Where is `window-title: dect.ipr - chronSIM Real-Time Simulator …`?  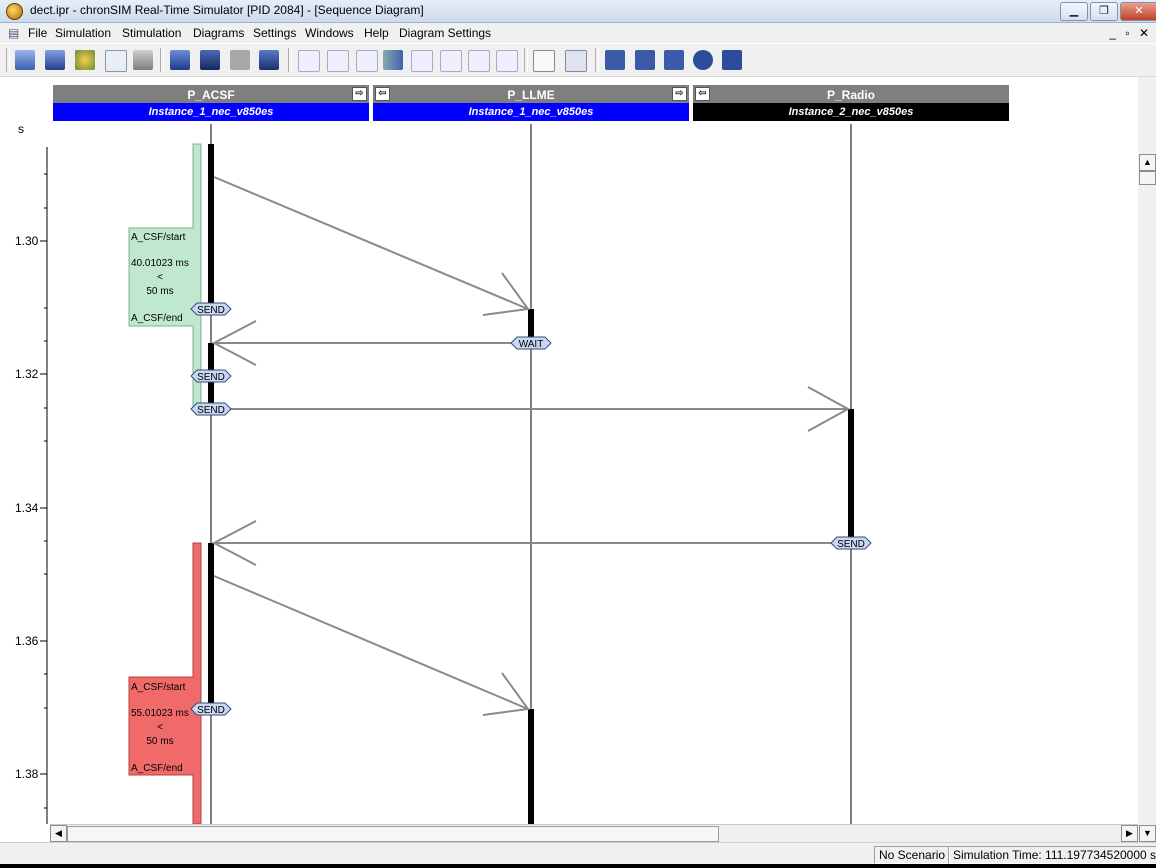
window-title: dect.ipr - chronSIM Real-Time Simulator … is located at coordinates (227, 10).